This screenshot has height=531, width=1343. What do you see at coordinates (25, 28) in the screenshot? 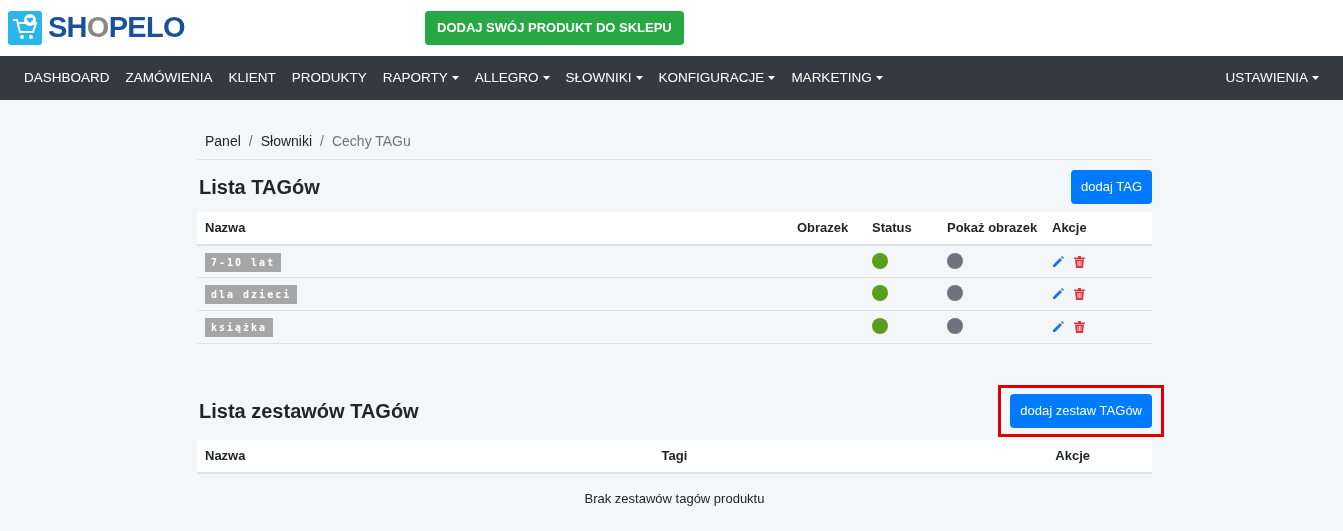
I see `cart-logo-icon` at bounding box center [25, 28].